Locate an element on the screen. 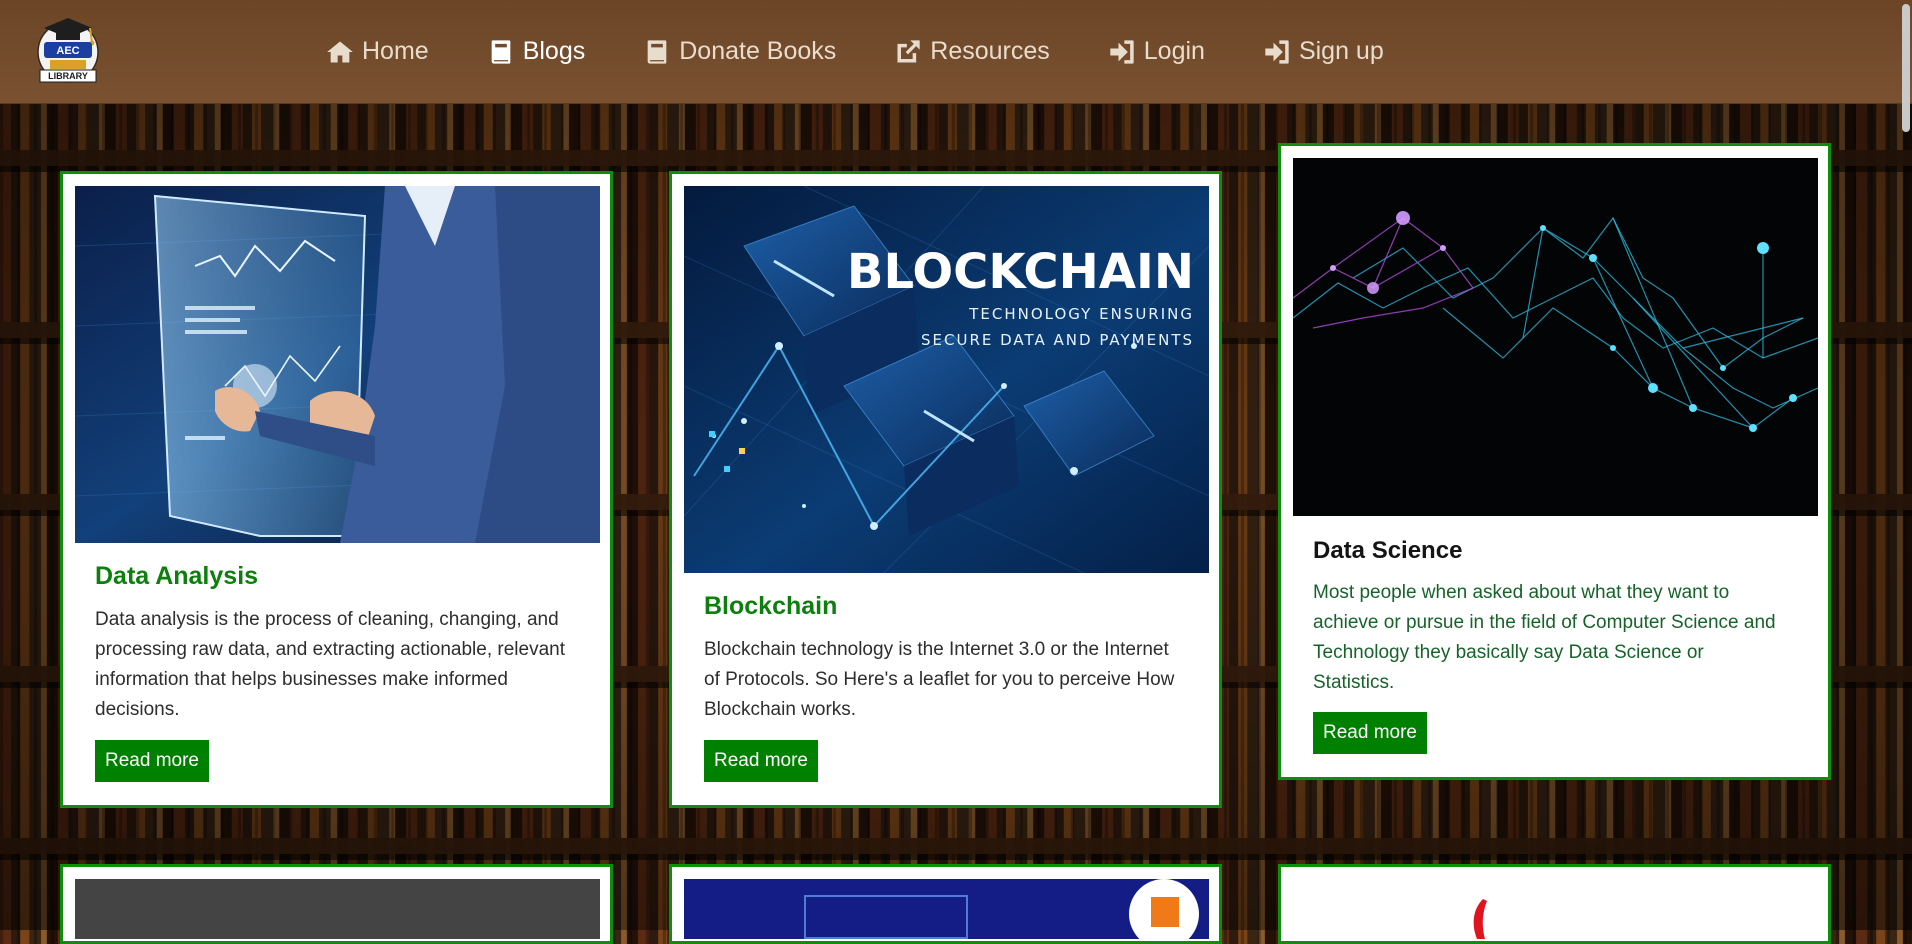  data-analysis-image is located at coordinates (337, 364).